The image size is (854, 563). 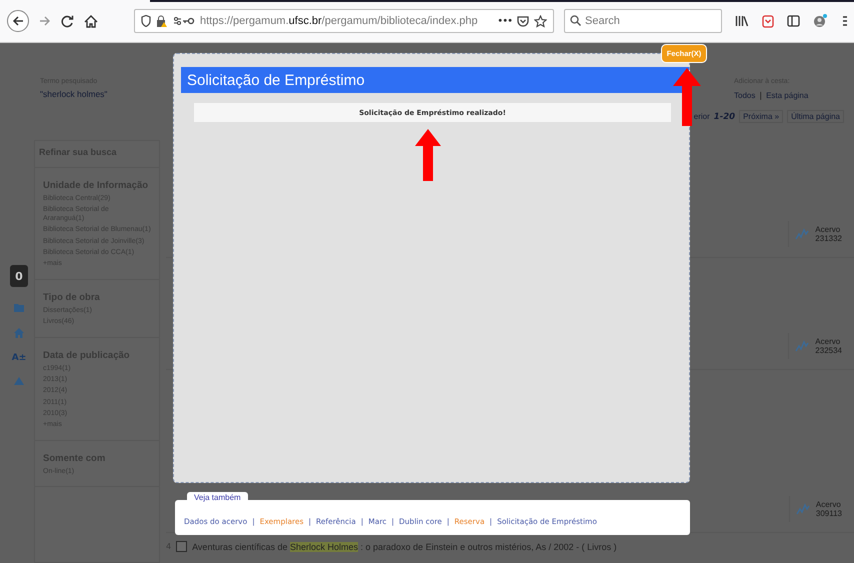 I want to click on acervo-number: Acervo 232534, so click(x=828, y=346).